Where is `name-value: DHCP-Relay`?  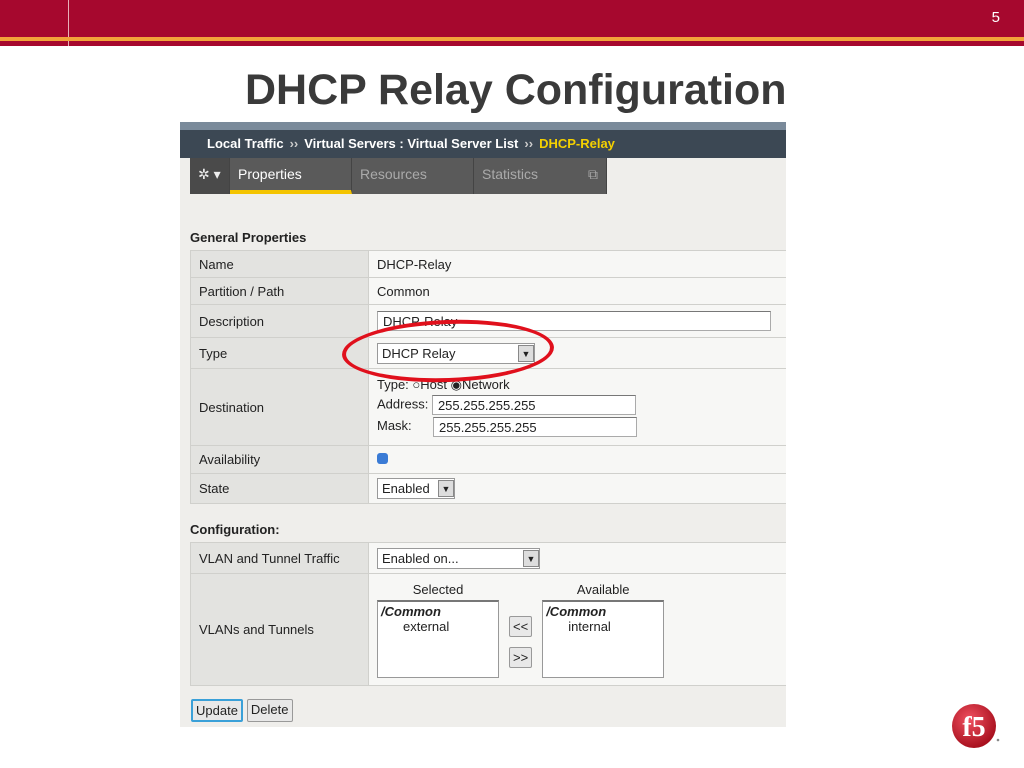
name-value: DHCP-Relay is located at coordinates (577, 264).